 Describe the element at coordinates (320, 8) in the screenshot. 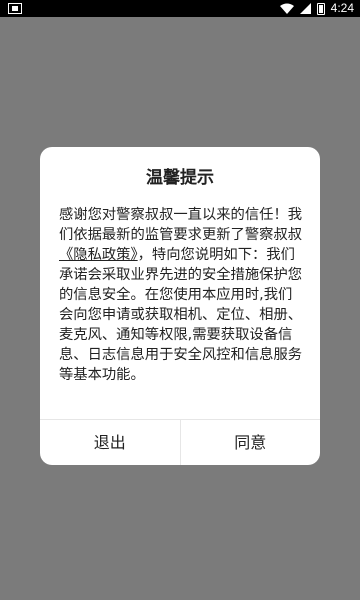

I see `battery-icon` at that location.